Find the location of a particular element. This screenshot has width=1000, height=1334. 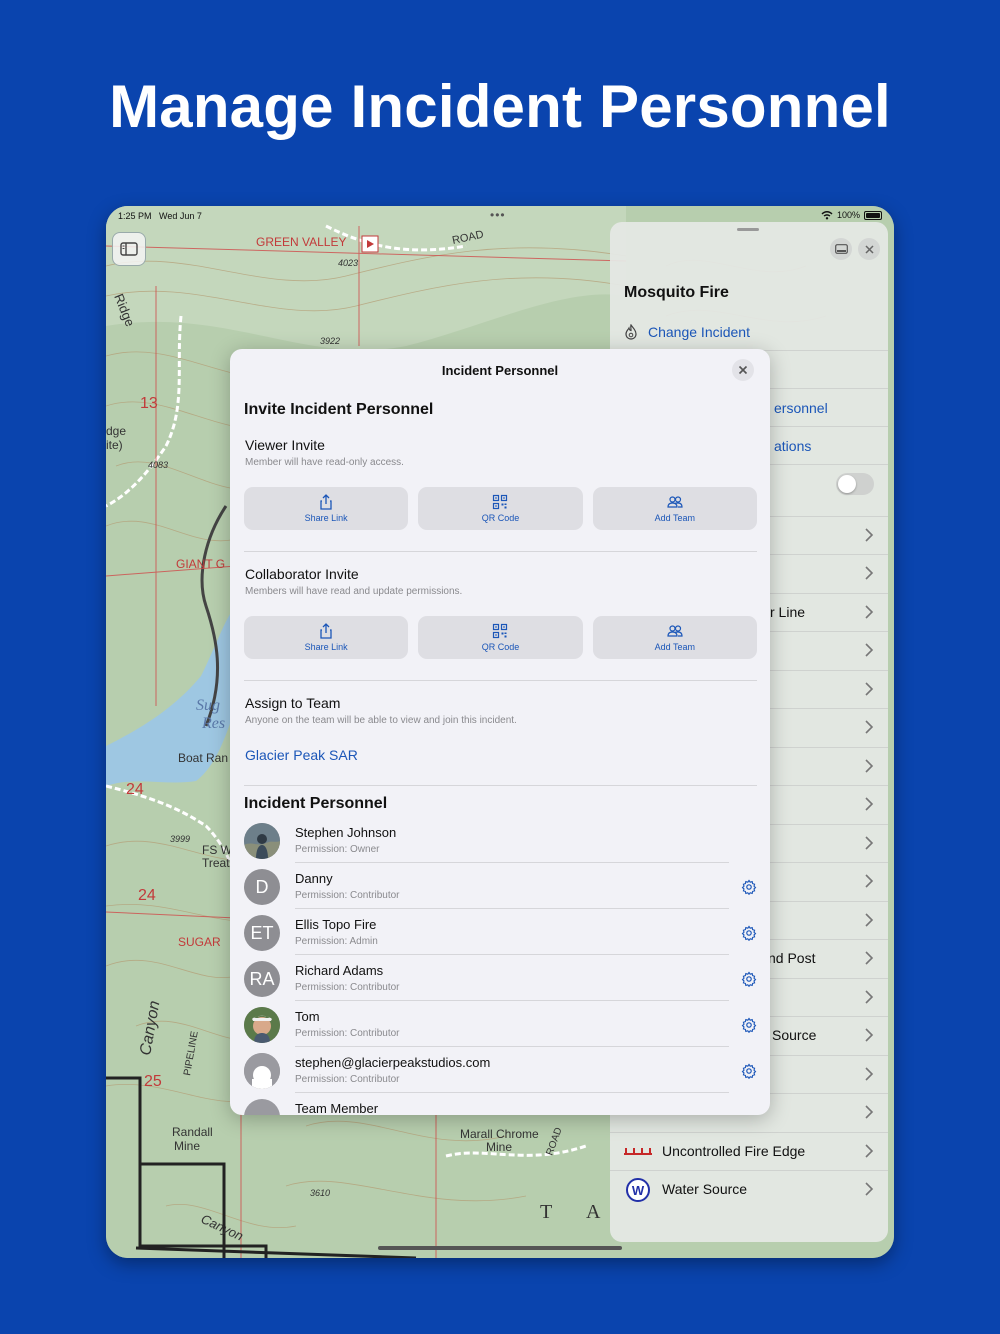

collaborator-invite-title: Collaborator Invite is located at coordinates (302, 574).